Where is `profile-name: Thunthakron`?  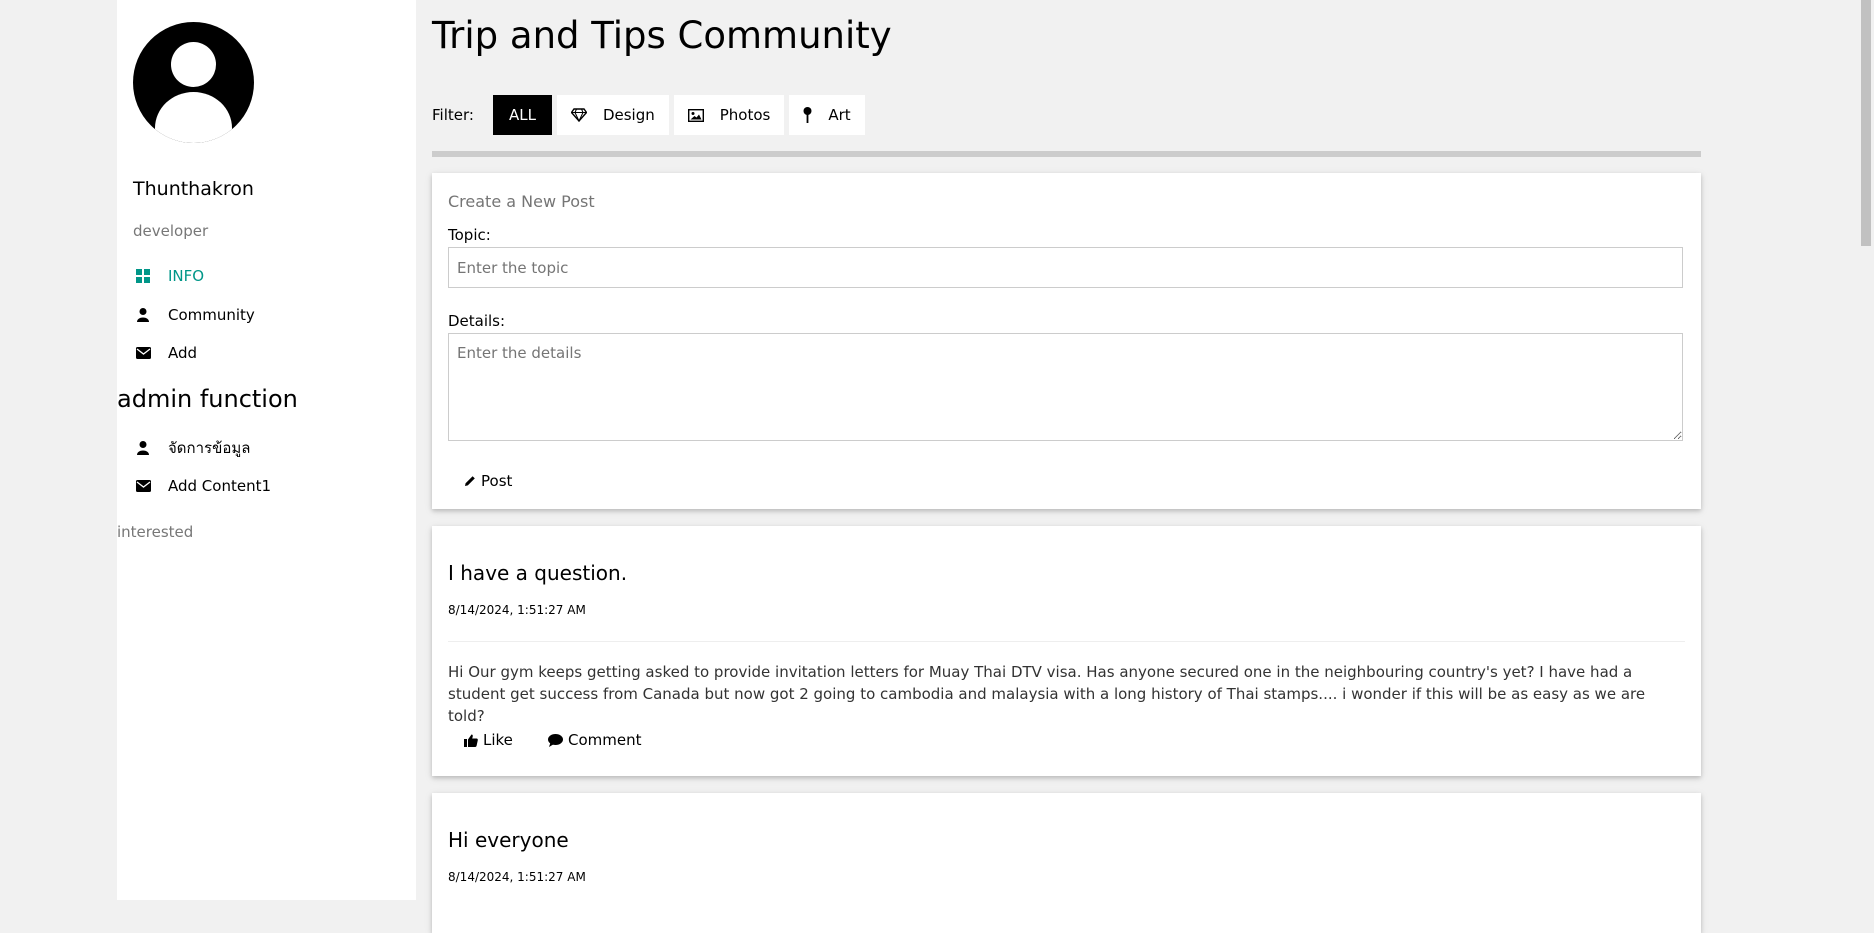
profile-name: Thunthakron is located at coordinates (193, 189).